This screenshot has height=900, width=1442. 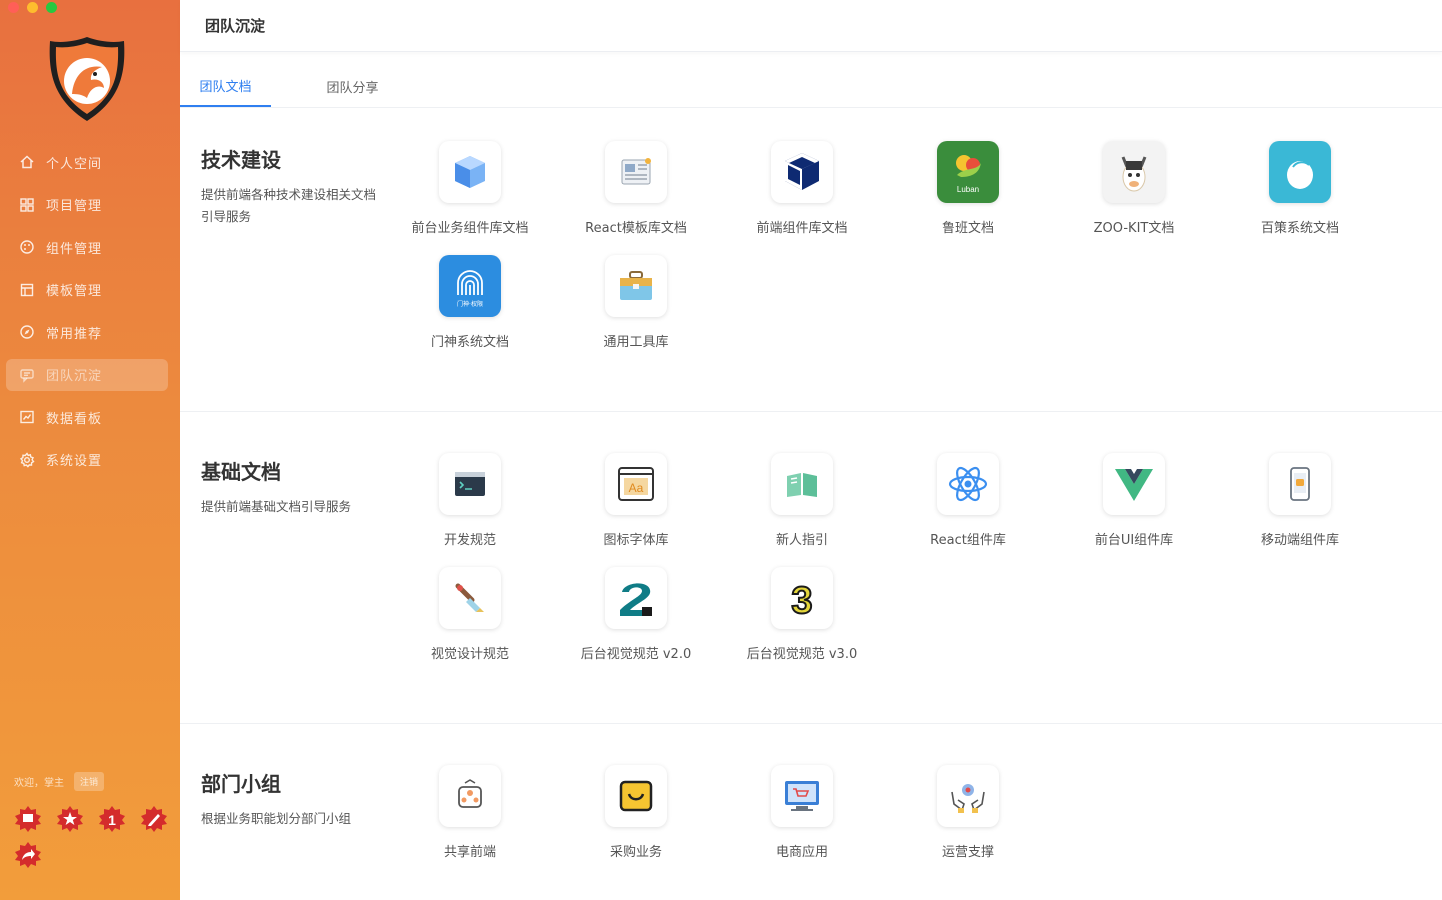 I want to click on card-label: 开发规范, so click(x=469, y=540).